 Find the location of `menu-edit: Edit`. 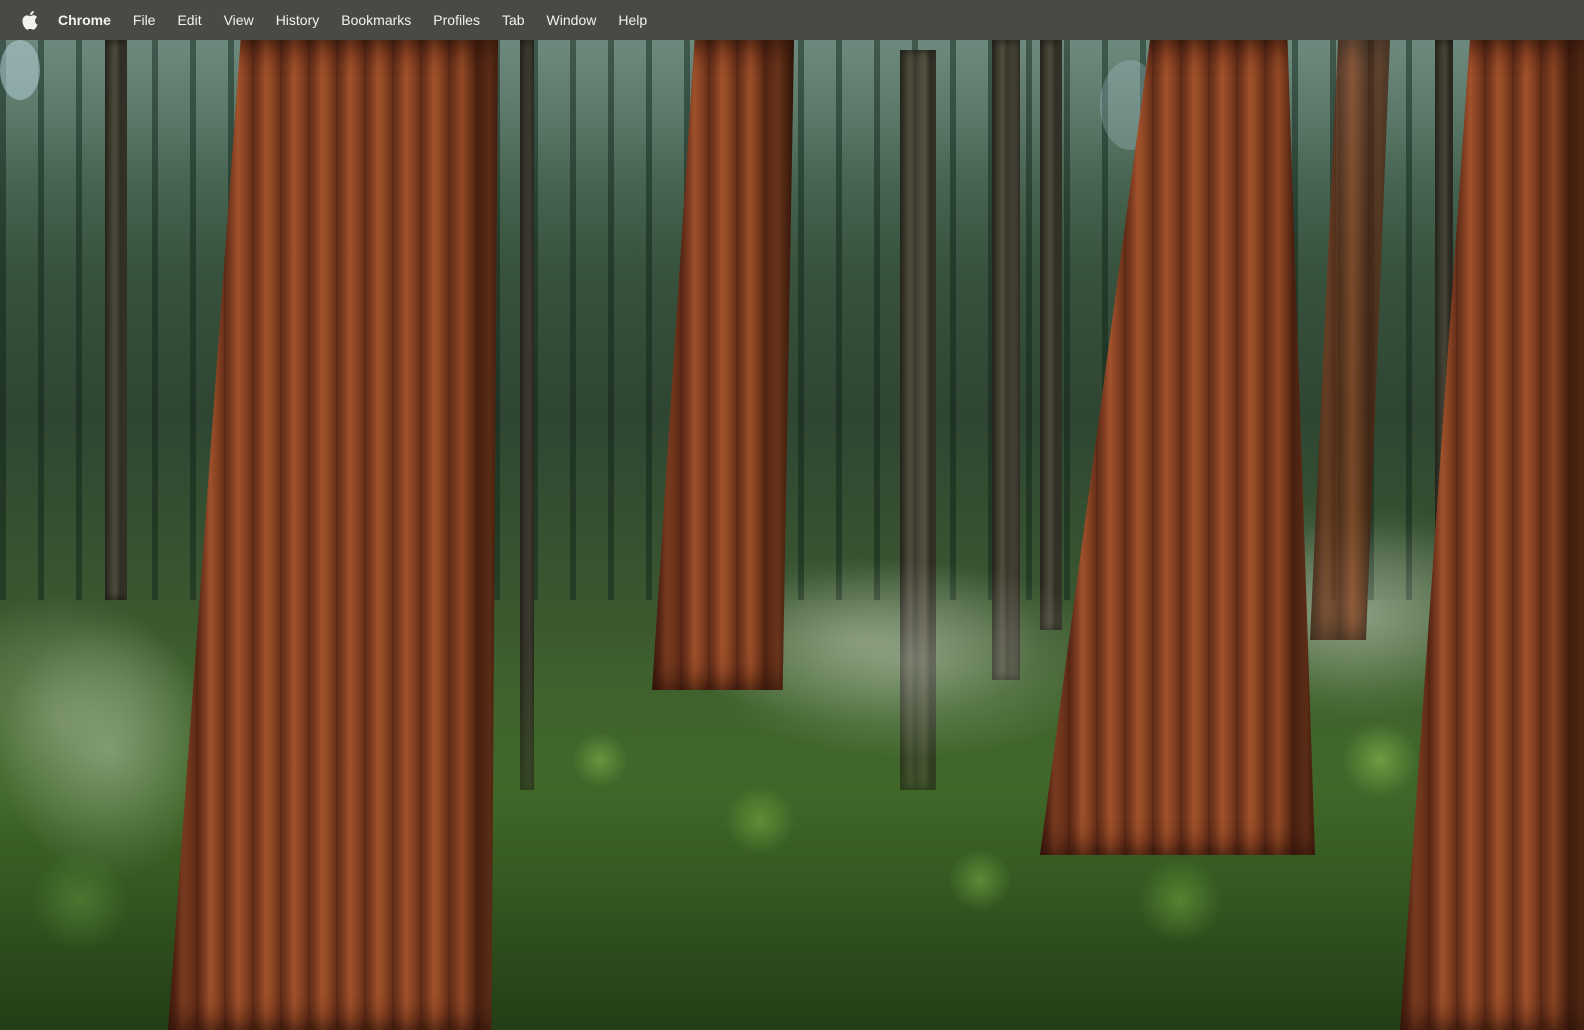

menu-edit: Edit is located at coordinates (189, 20).